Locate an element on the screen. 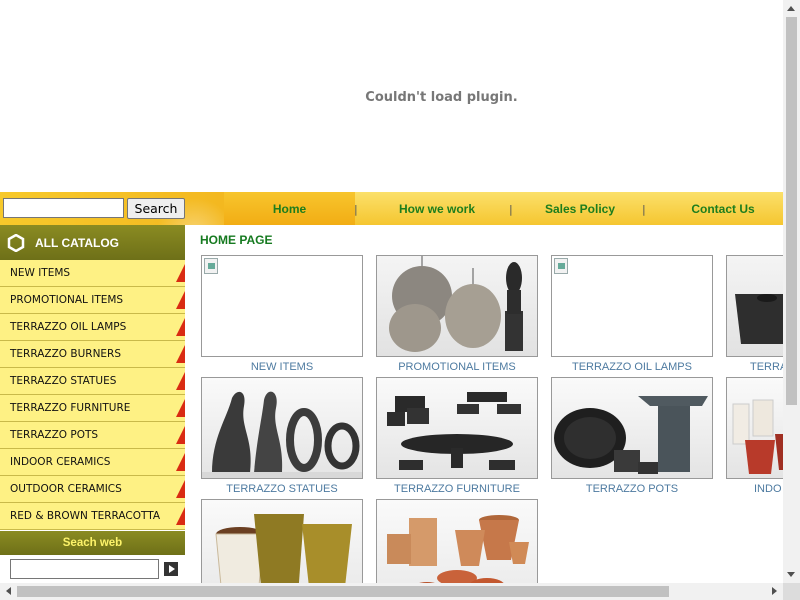  sidebar-item-promotional-items: PROMOTIONAL ITEMS is located at coordinates (92, 300).